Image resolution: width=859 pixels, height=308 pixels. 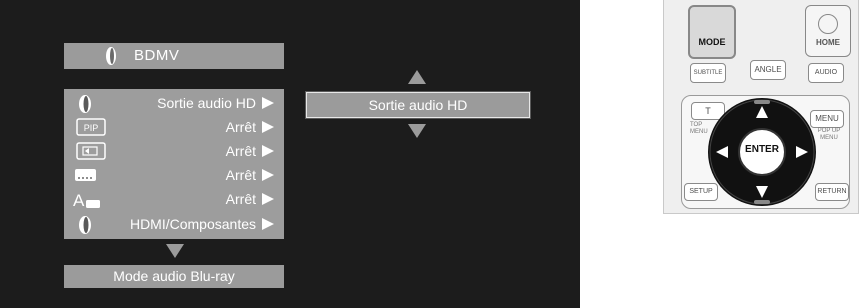 I want to click on osd-footer-label: Mode audio Blu-ray, so click(x=174, y=276).